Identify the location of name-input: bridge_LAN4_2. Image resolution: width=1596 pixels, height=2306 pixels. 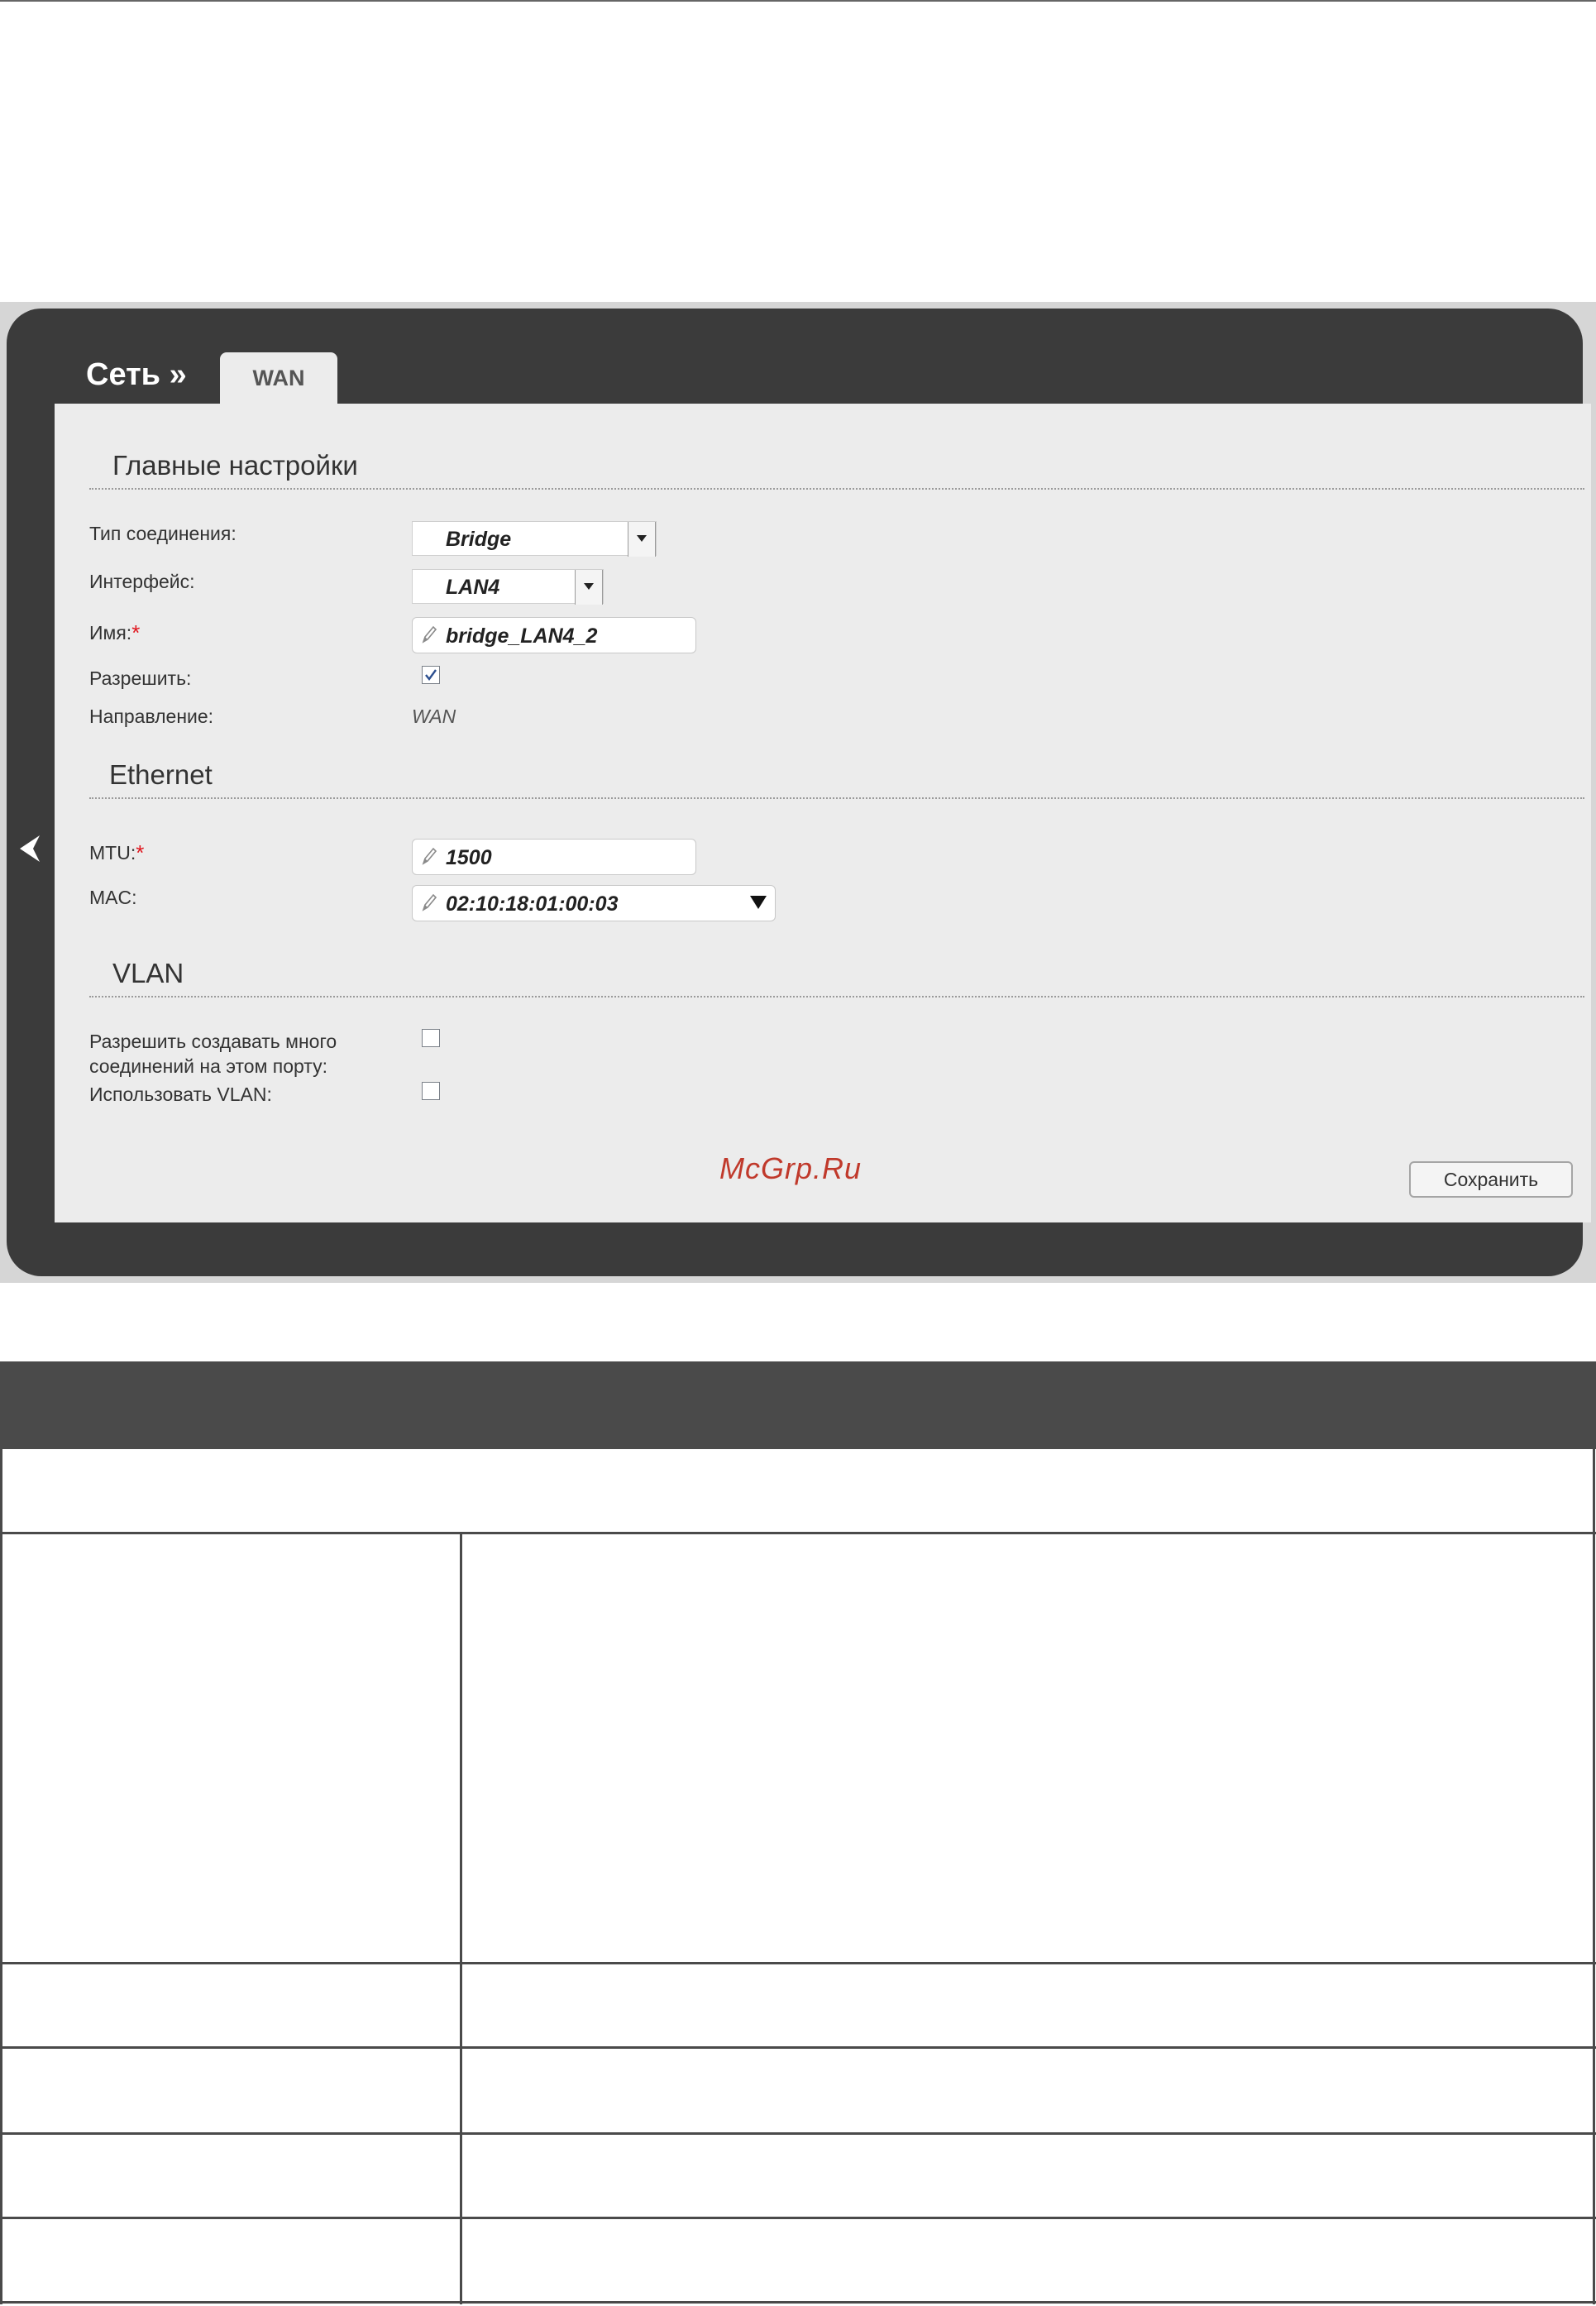
(554, 635).